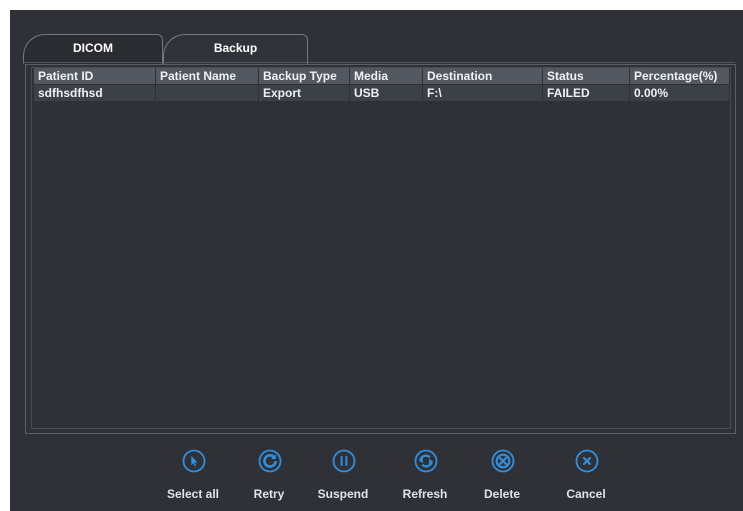  I want to click on tab-dicom: DICOM, so click(93, 49).